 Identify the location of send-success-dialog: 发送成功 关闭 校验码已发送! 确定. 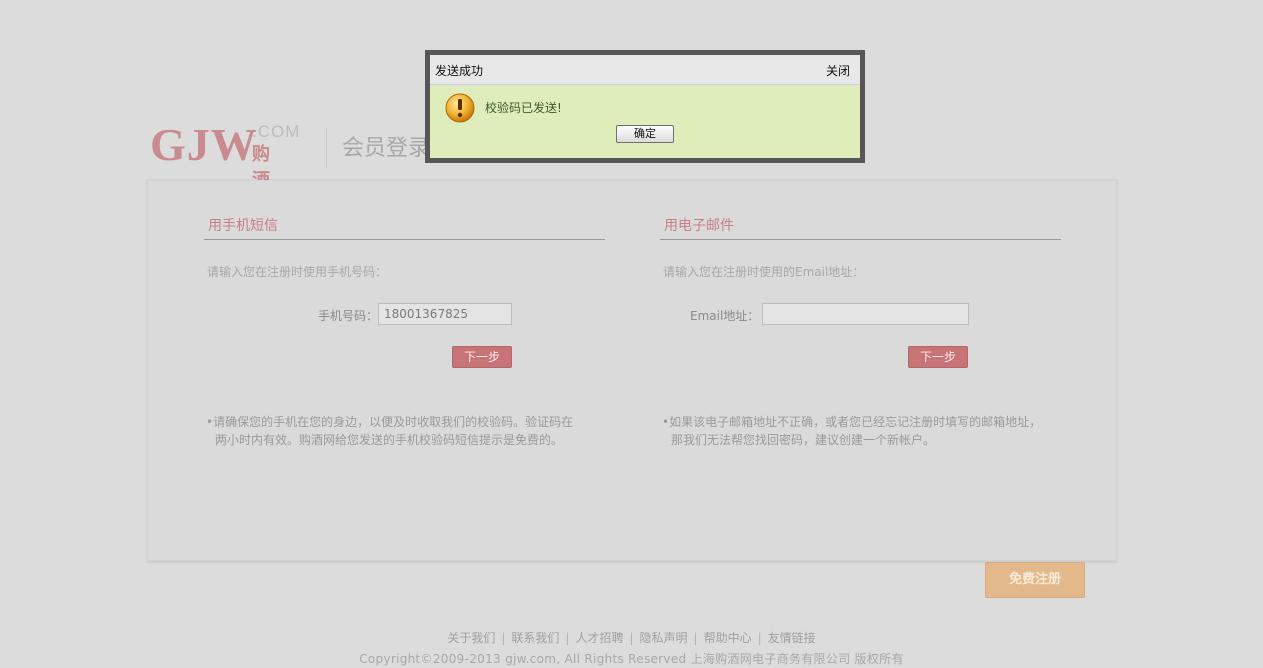
(645, 106).